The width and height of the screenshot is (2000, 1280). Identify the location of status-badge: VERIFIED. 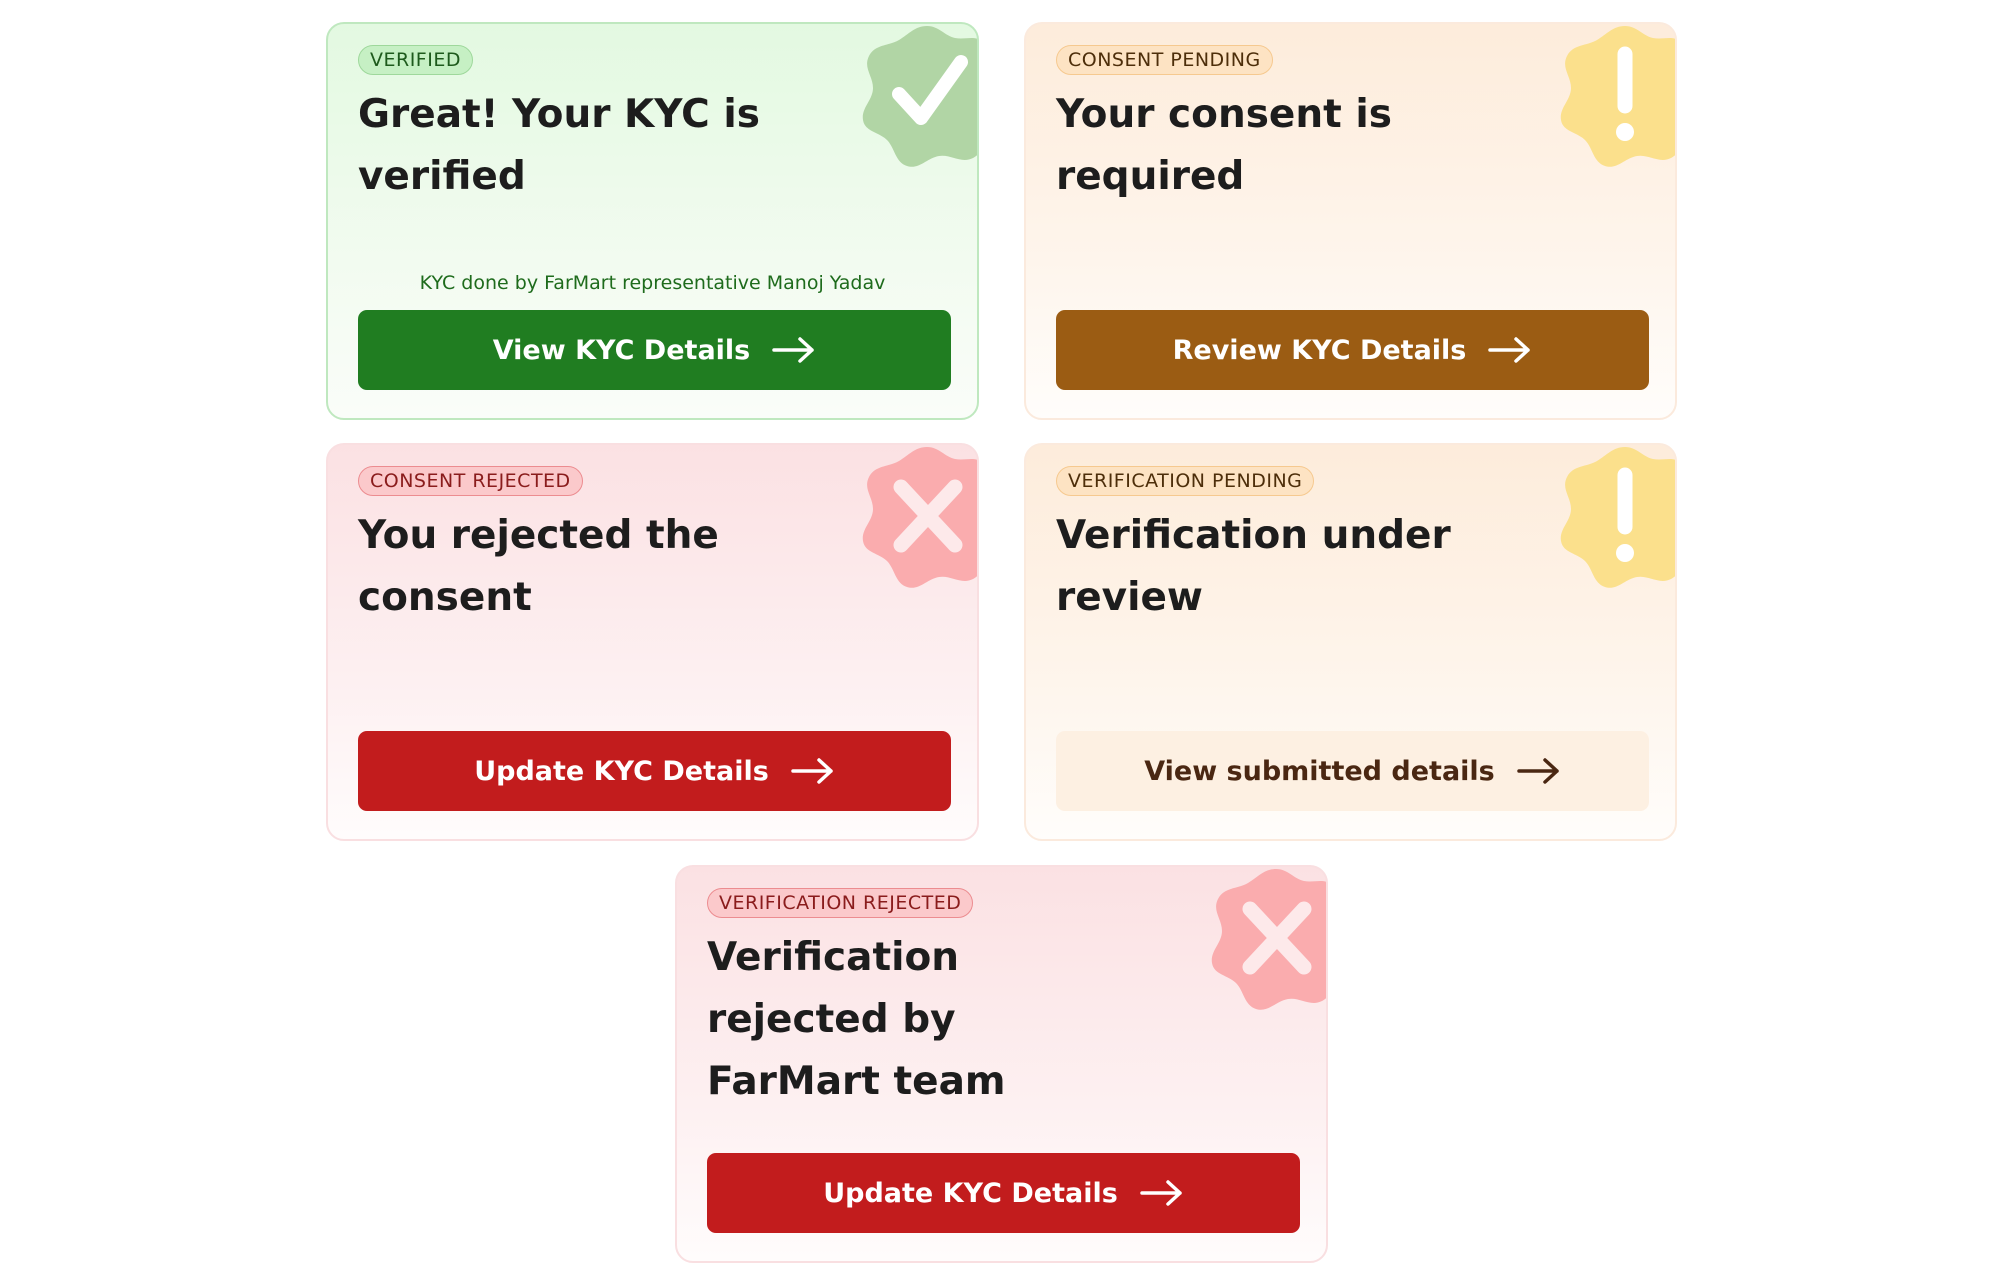
(415, 60).